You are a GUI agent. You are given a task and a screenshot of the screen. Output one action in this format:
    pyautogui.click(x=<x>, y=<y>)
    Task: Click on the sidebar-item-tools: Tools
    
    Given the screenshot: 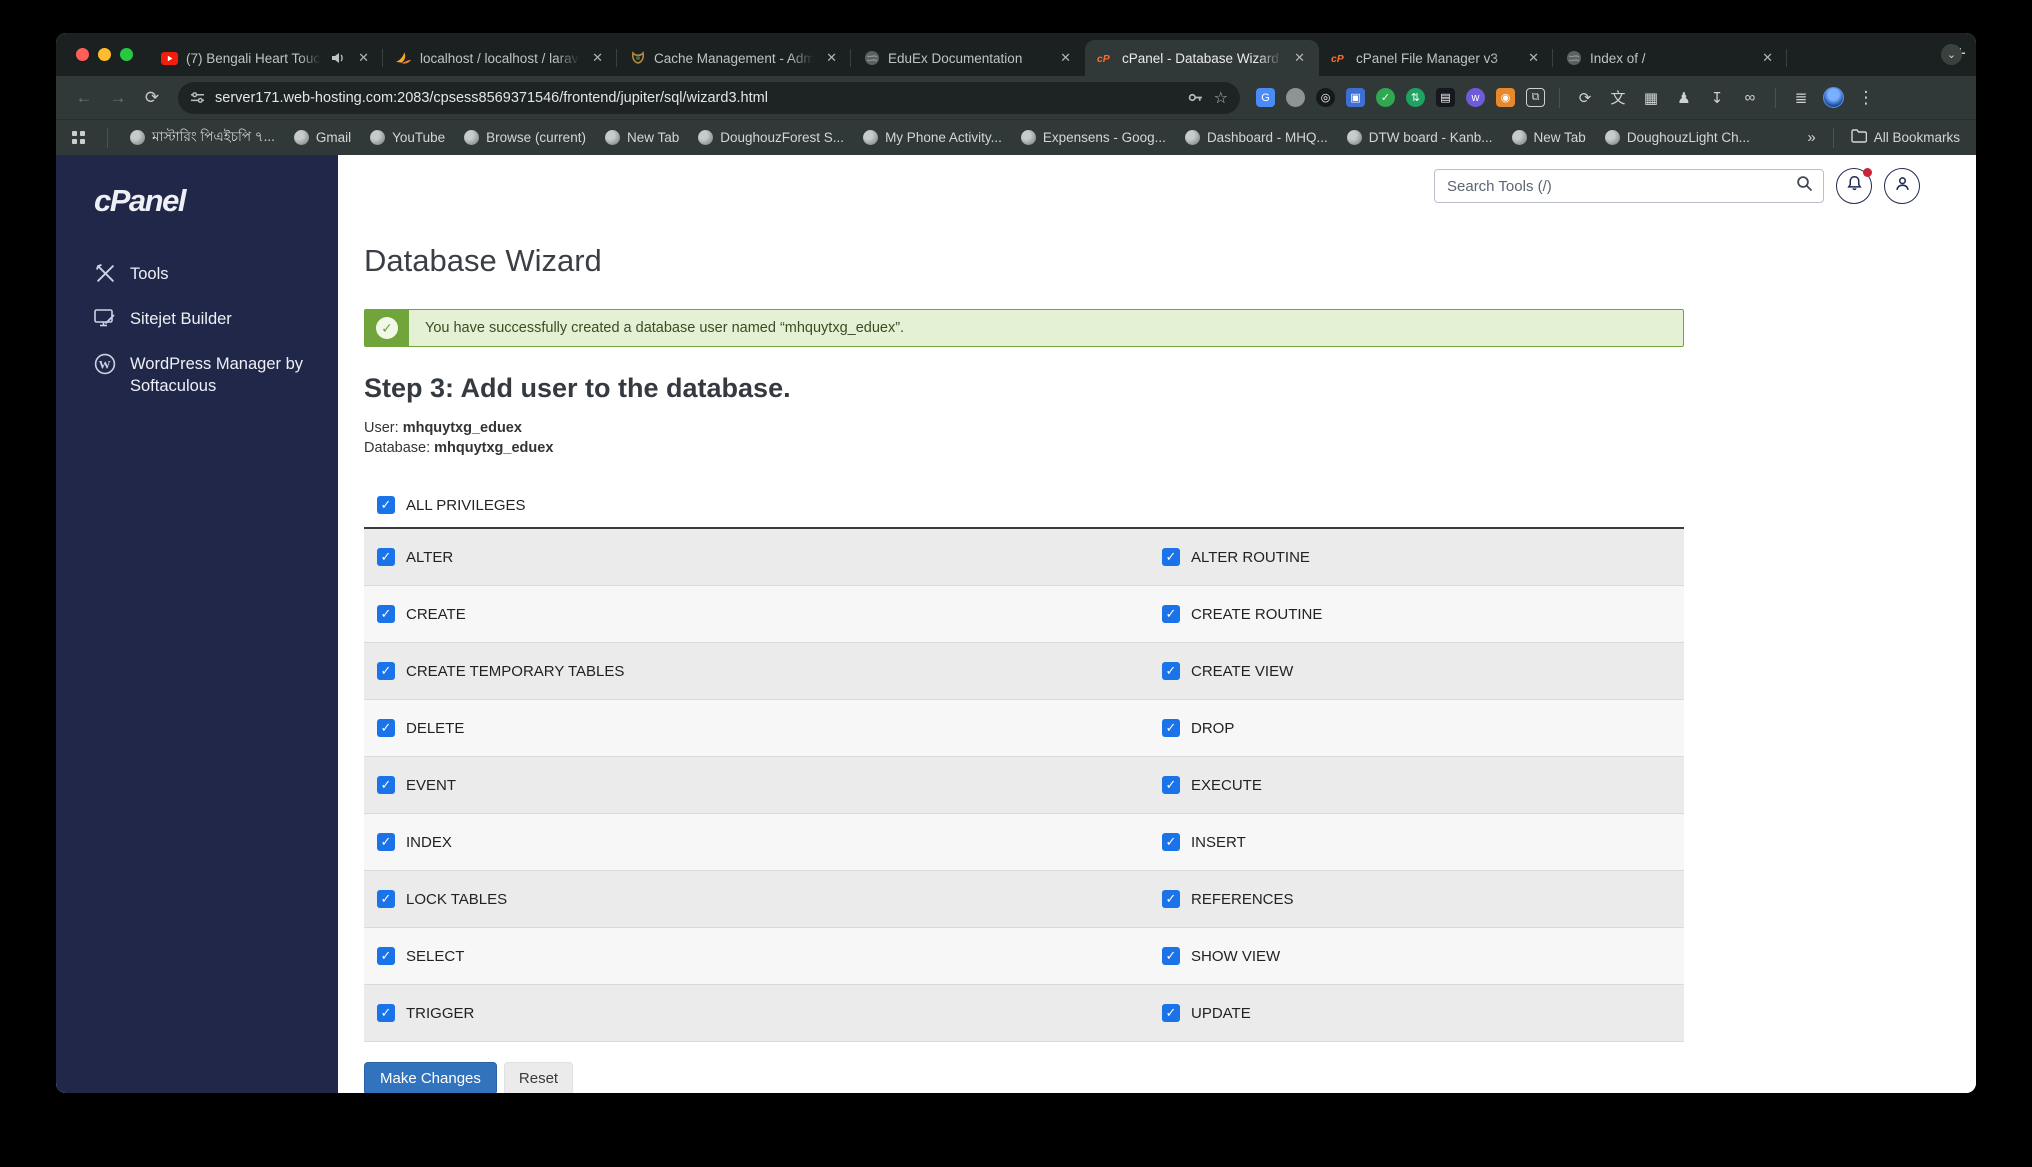 What is the action you would take?
    pyautogui.click(x=201, y=274)
    